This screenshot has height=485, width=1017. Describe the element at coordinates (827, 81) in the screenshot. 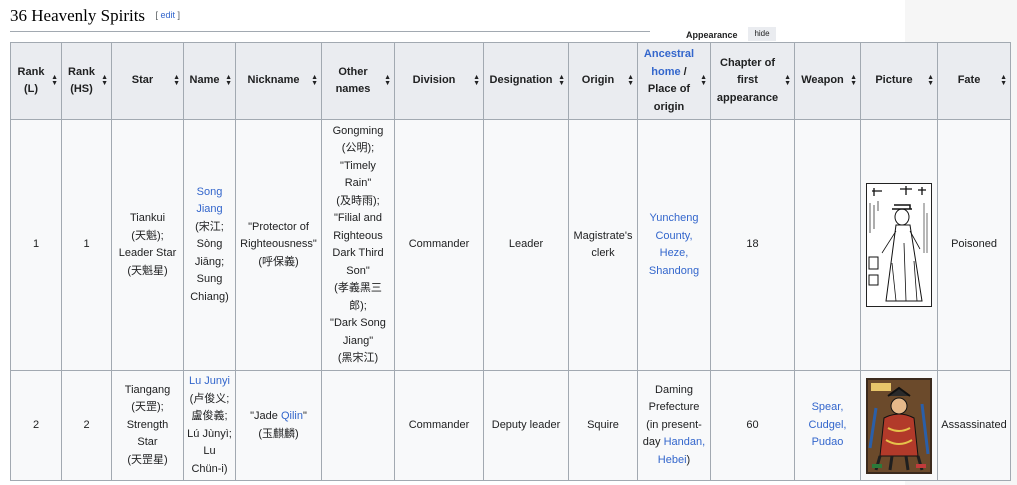

I see `column-header-weapon: Weapon ▲ ▼` at that location.